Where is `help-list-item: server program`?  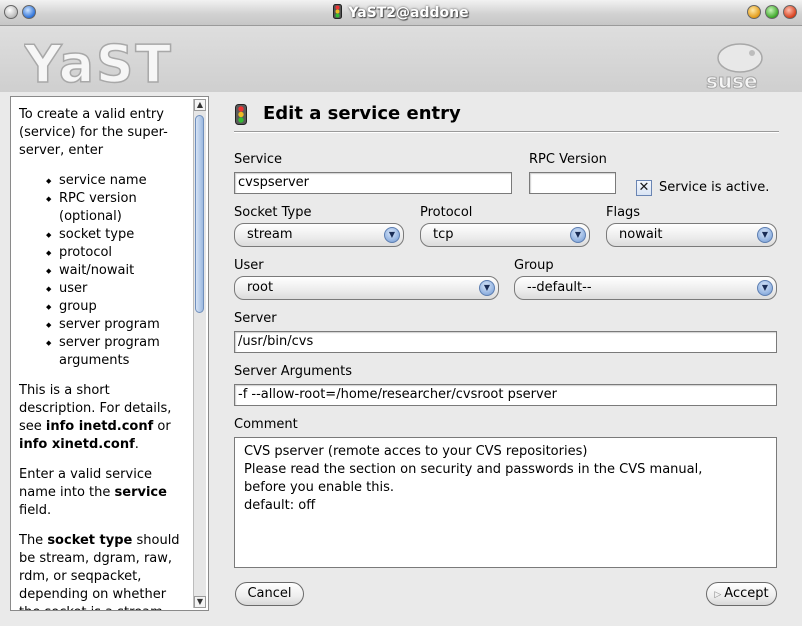
help-list-item: server program is located at coordinates (117, 325).